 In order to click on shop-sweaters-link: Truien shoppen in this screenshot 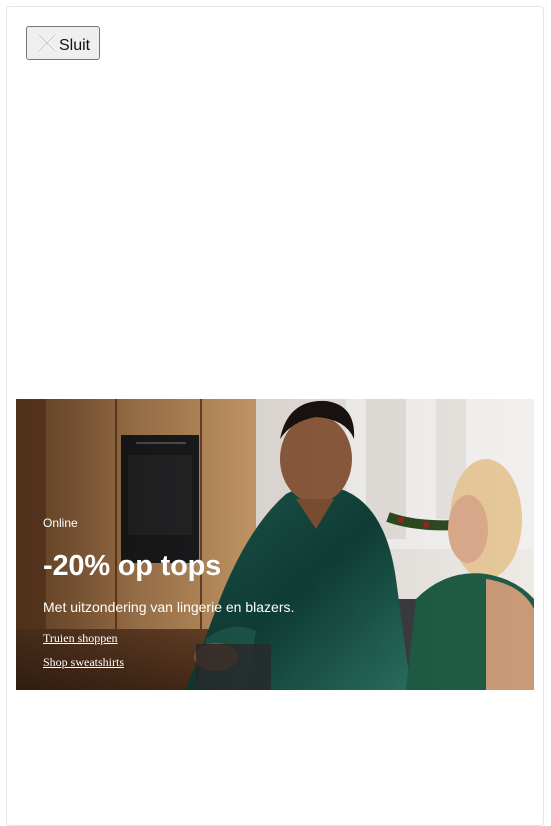, I will do `click(80, 638)`.